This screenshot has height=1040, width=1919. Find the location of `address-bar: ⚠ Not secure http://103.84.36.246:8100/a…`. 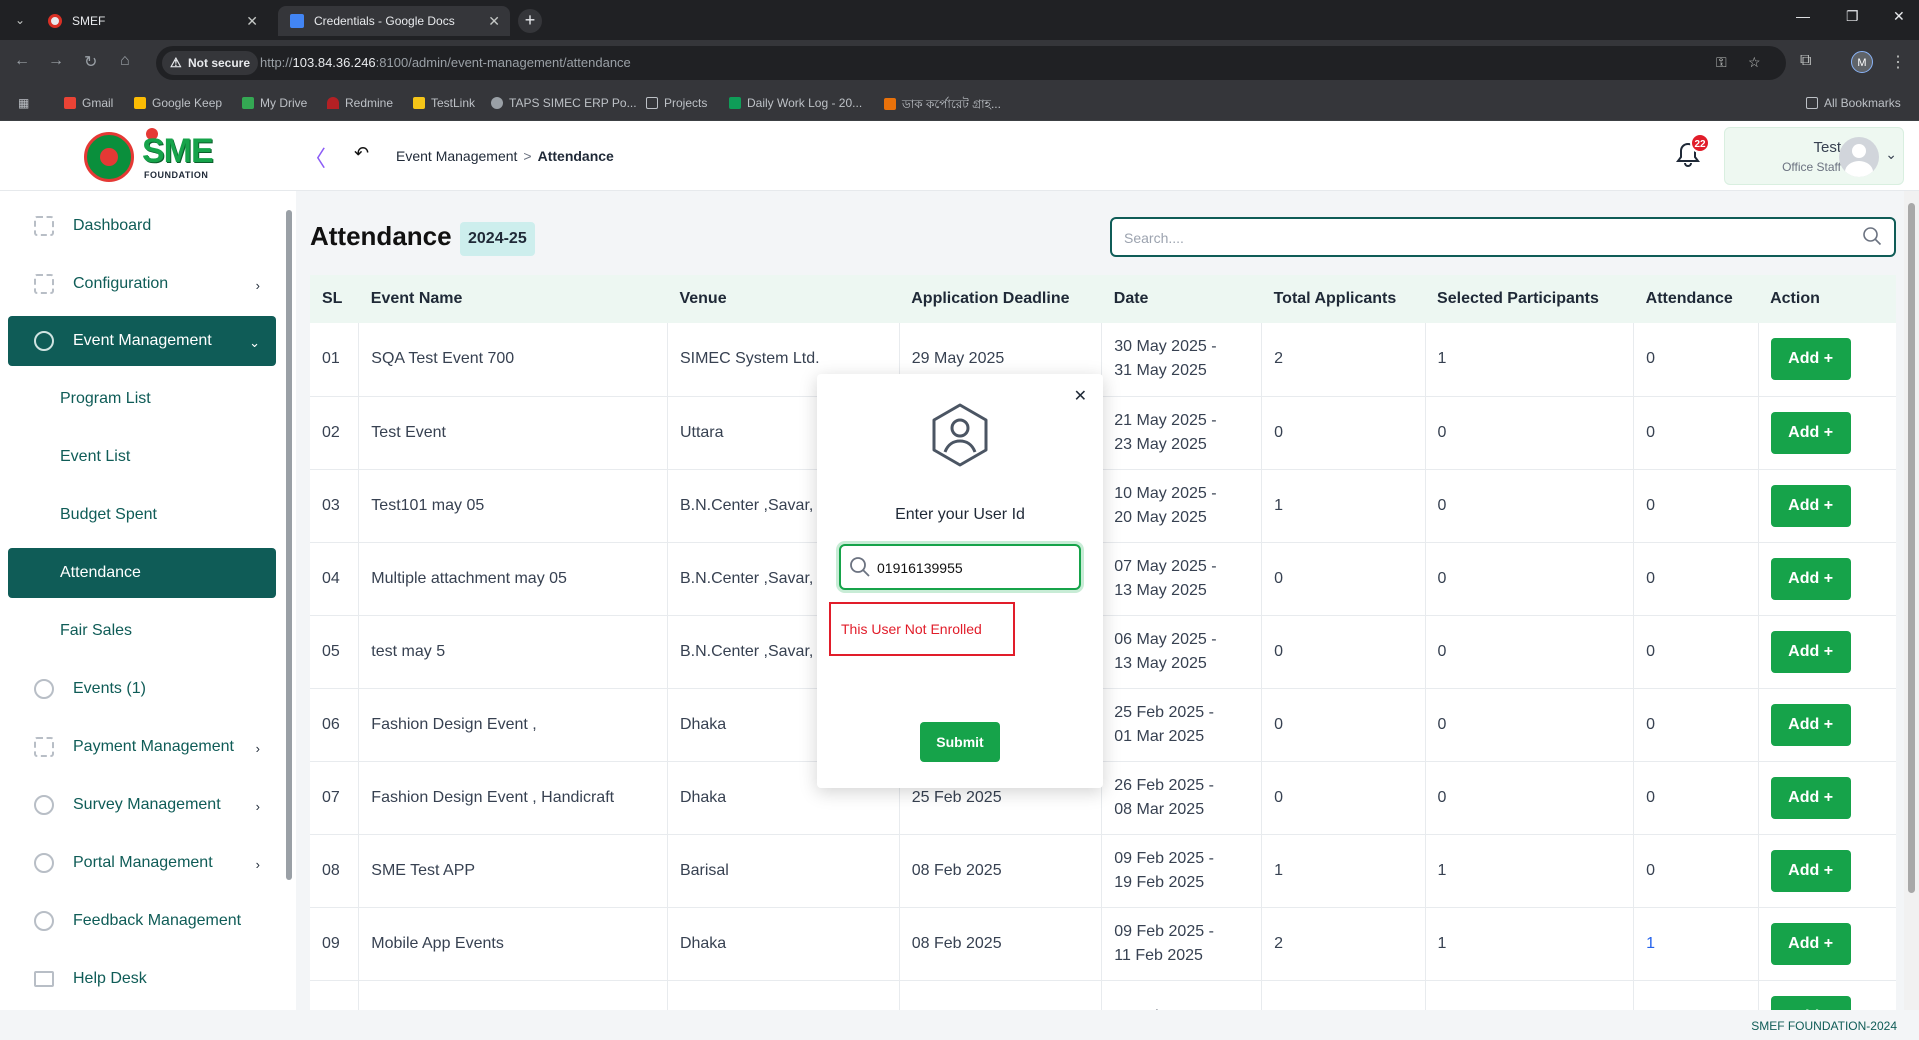

address-bar: ⚠ Not secure http://103.84.36.246:8100/a… is located at coordinates (971, 63).